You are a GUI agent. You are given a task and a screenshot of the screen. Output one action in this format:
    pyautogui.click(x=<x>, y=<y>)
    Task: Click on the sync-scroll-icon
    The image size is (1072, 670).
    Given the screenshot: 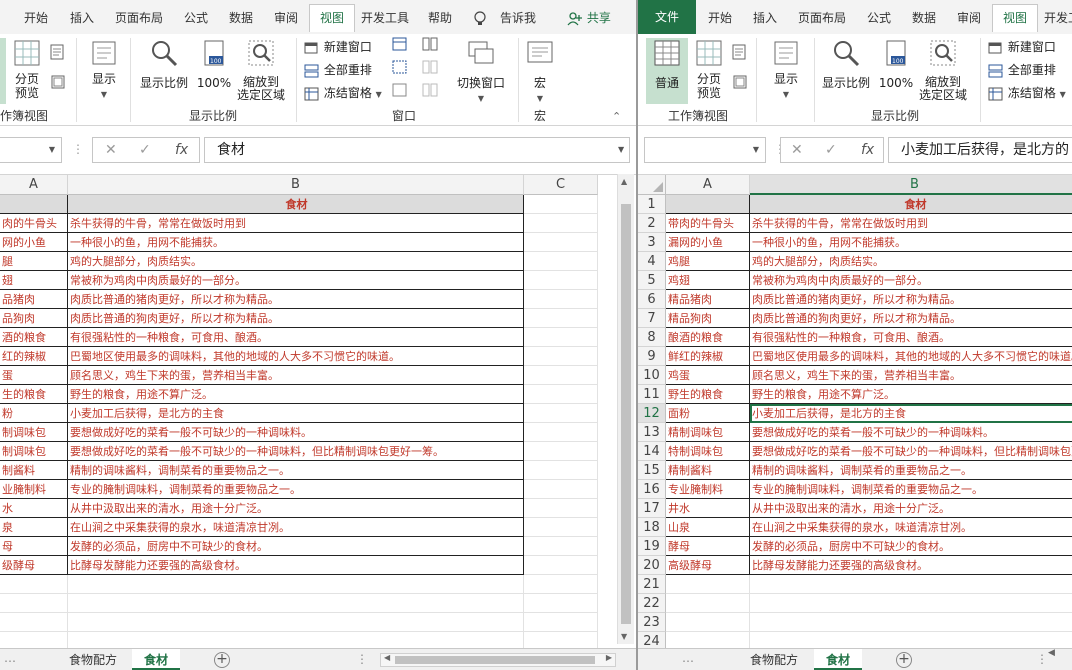 What is the action you would take?
    pyautogui.click(x=430, y=70)
    